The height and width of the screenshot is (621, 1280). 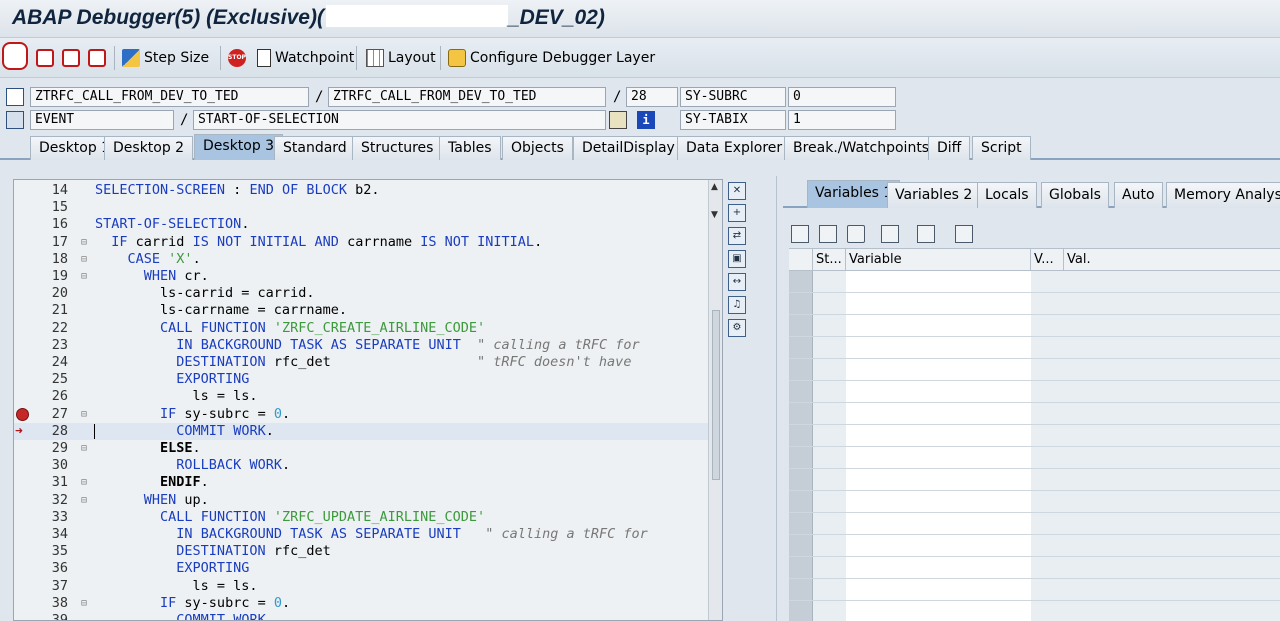 What do you see at coordinates (733, 120) in the screenshot?
I see `sysvar2-name-field: SY-TABIX` at bounding box center [733, 120].